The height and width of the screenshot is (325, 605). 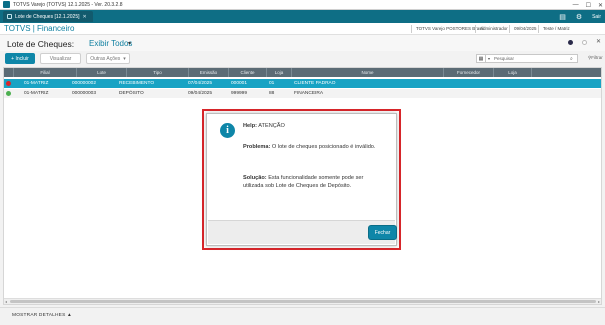 What do you see at coordinates (255, 178) in the screenshot?
I see `solution-key: Solução:` at bounding box center [255, 178].